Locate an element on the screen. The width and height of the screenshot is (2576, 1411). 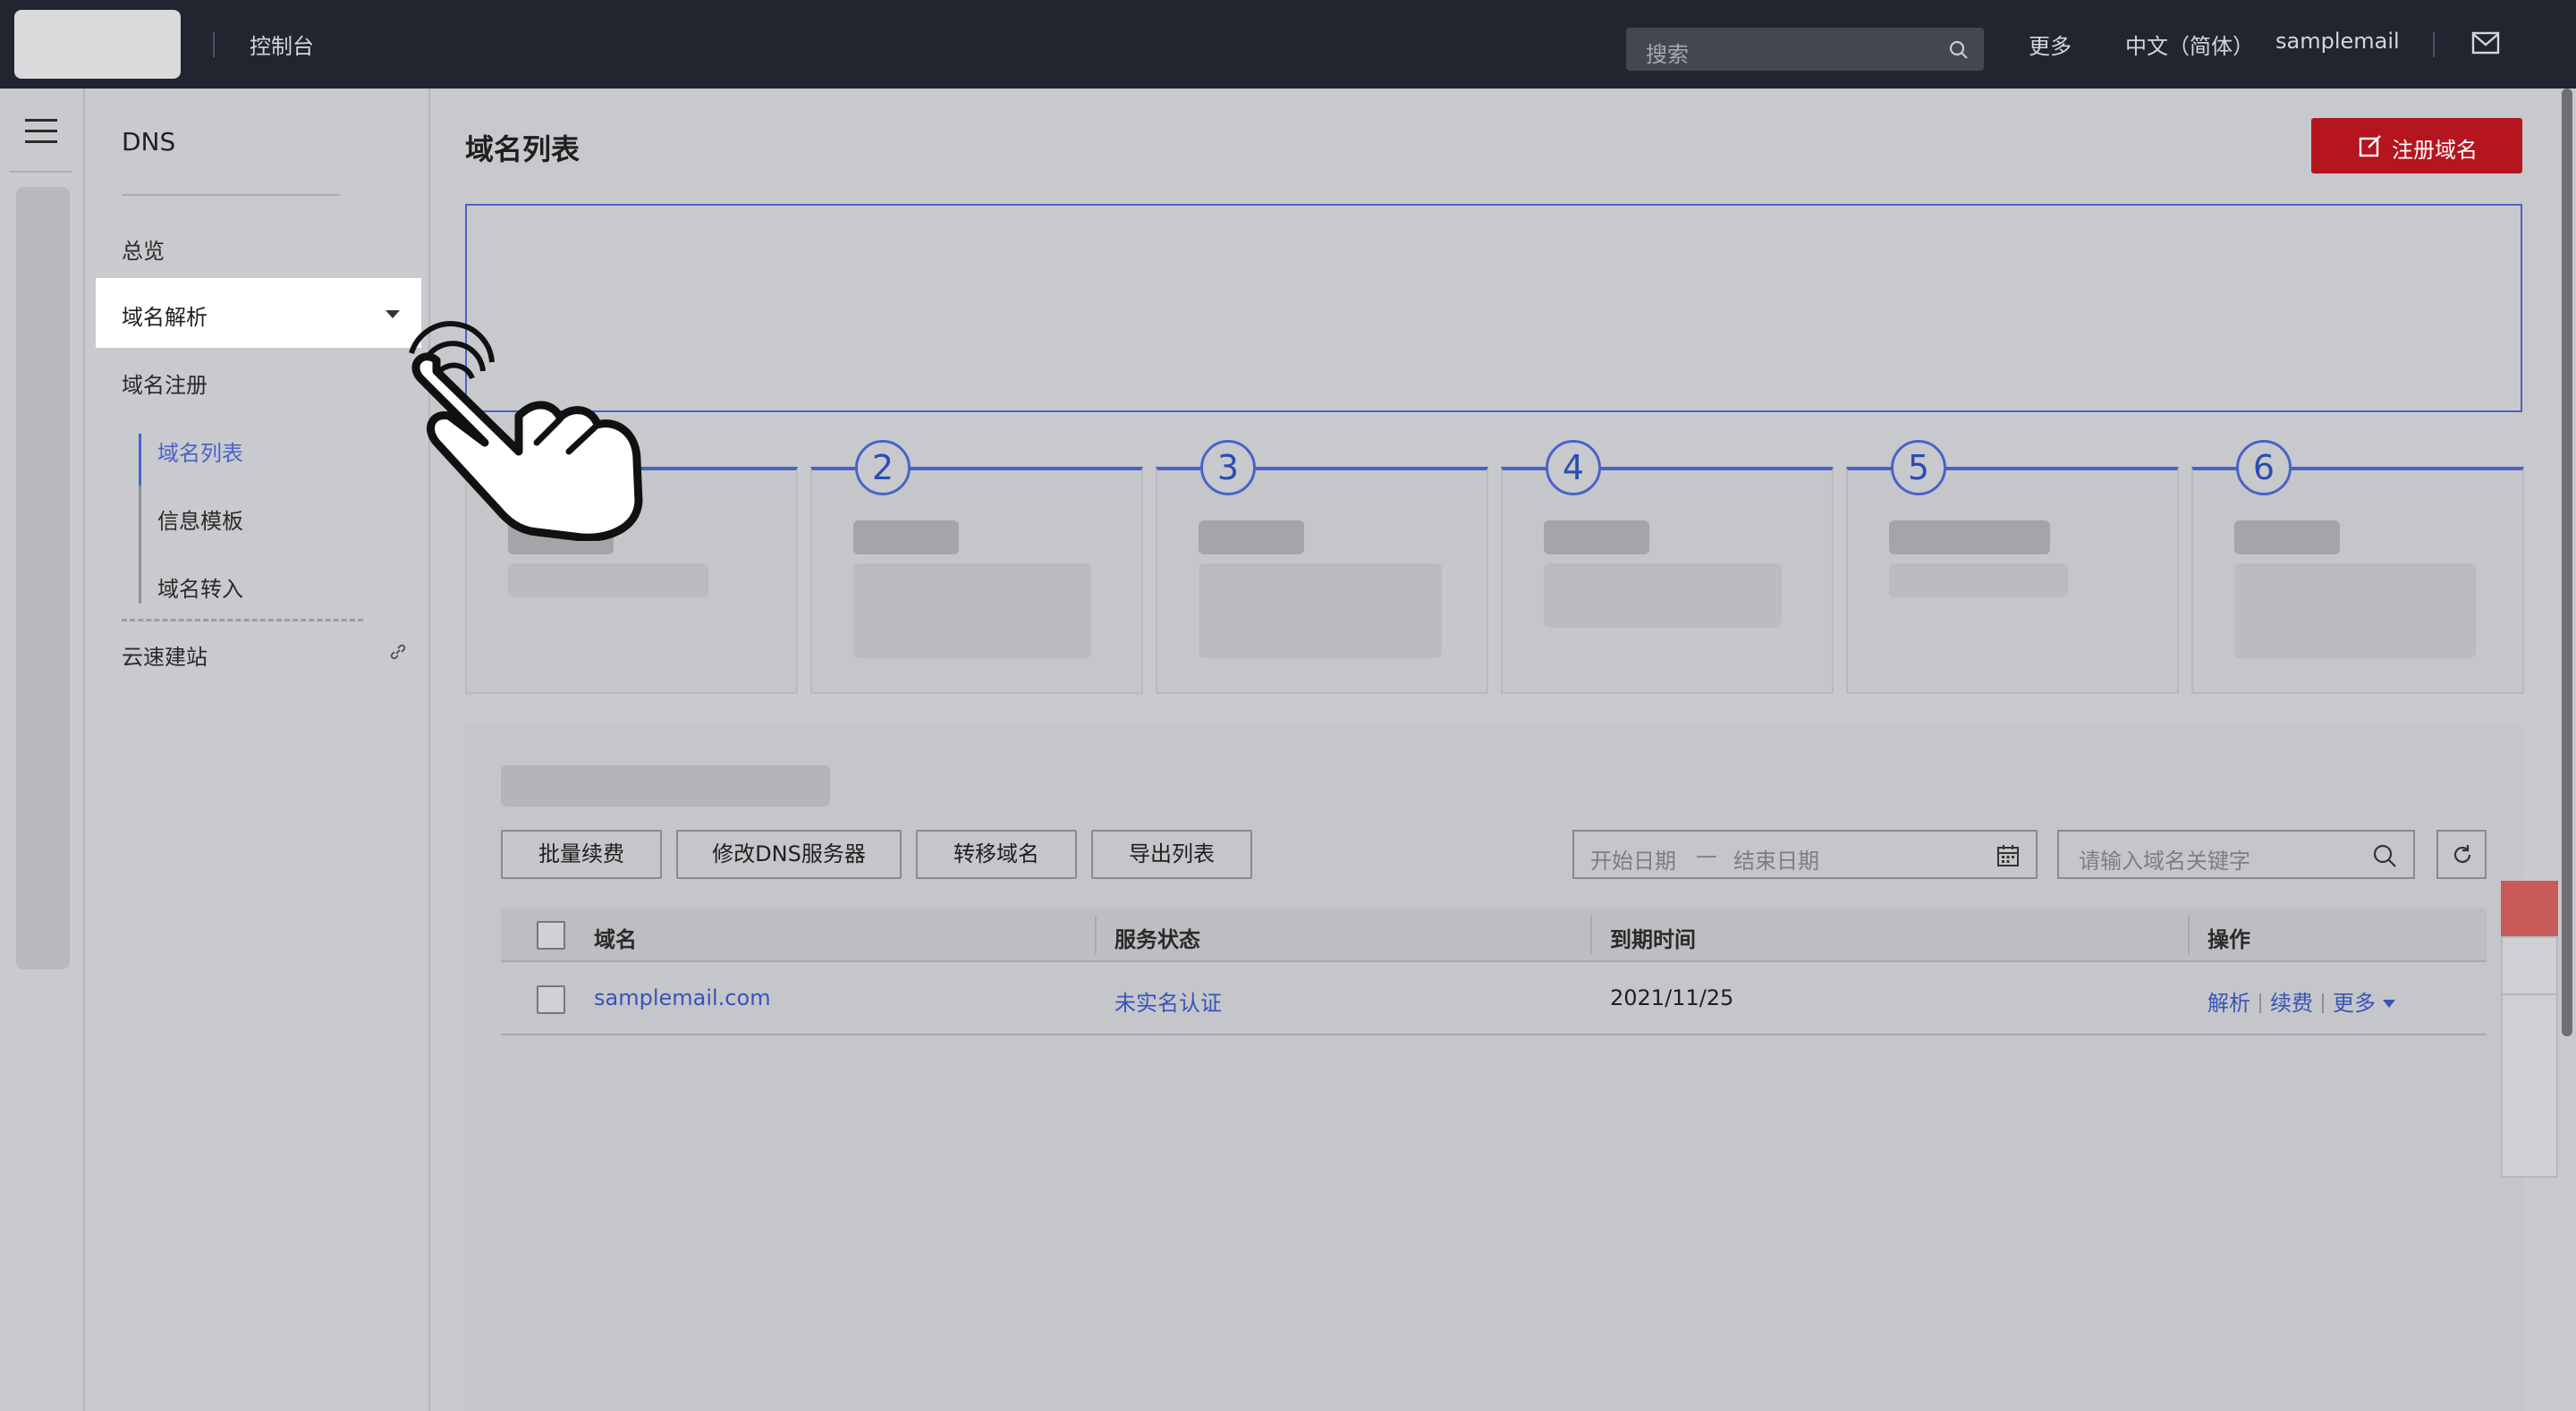
sidebar-divider is located at coordinates (231, 195).